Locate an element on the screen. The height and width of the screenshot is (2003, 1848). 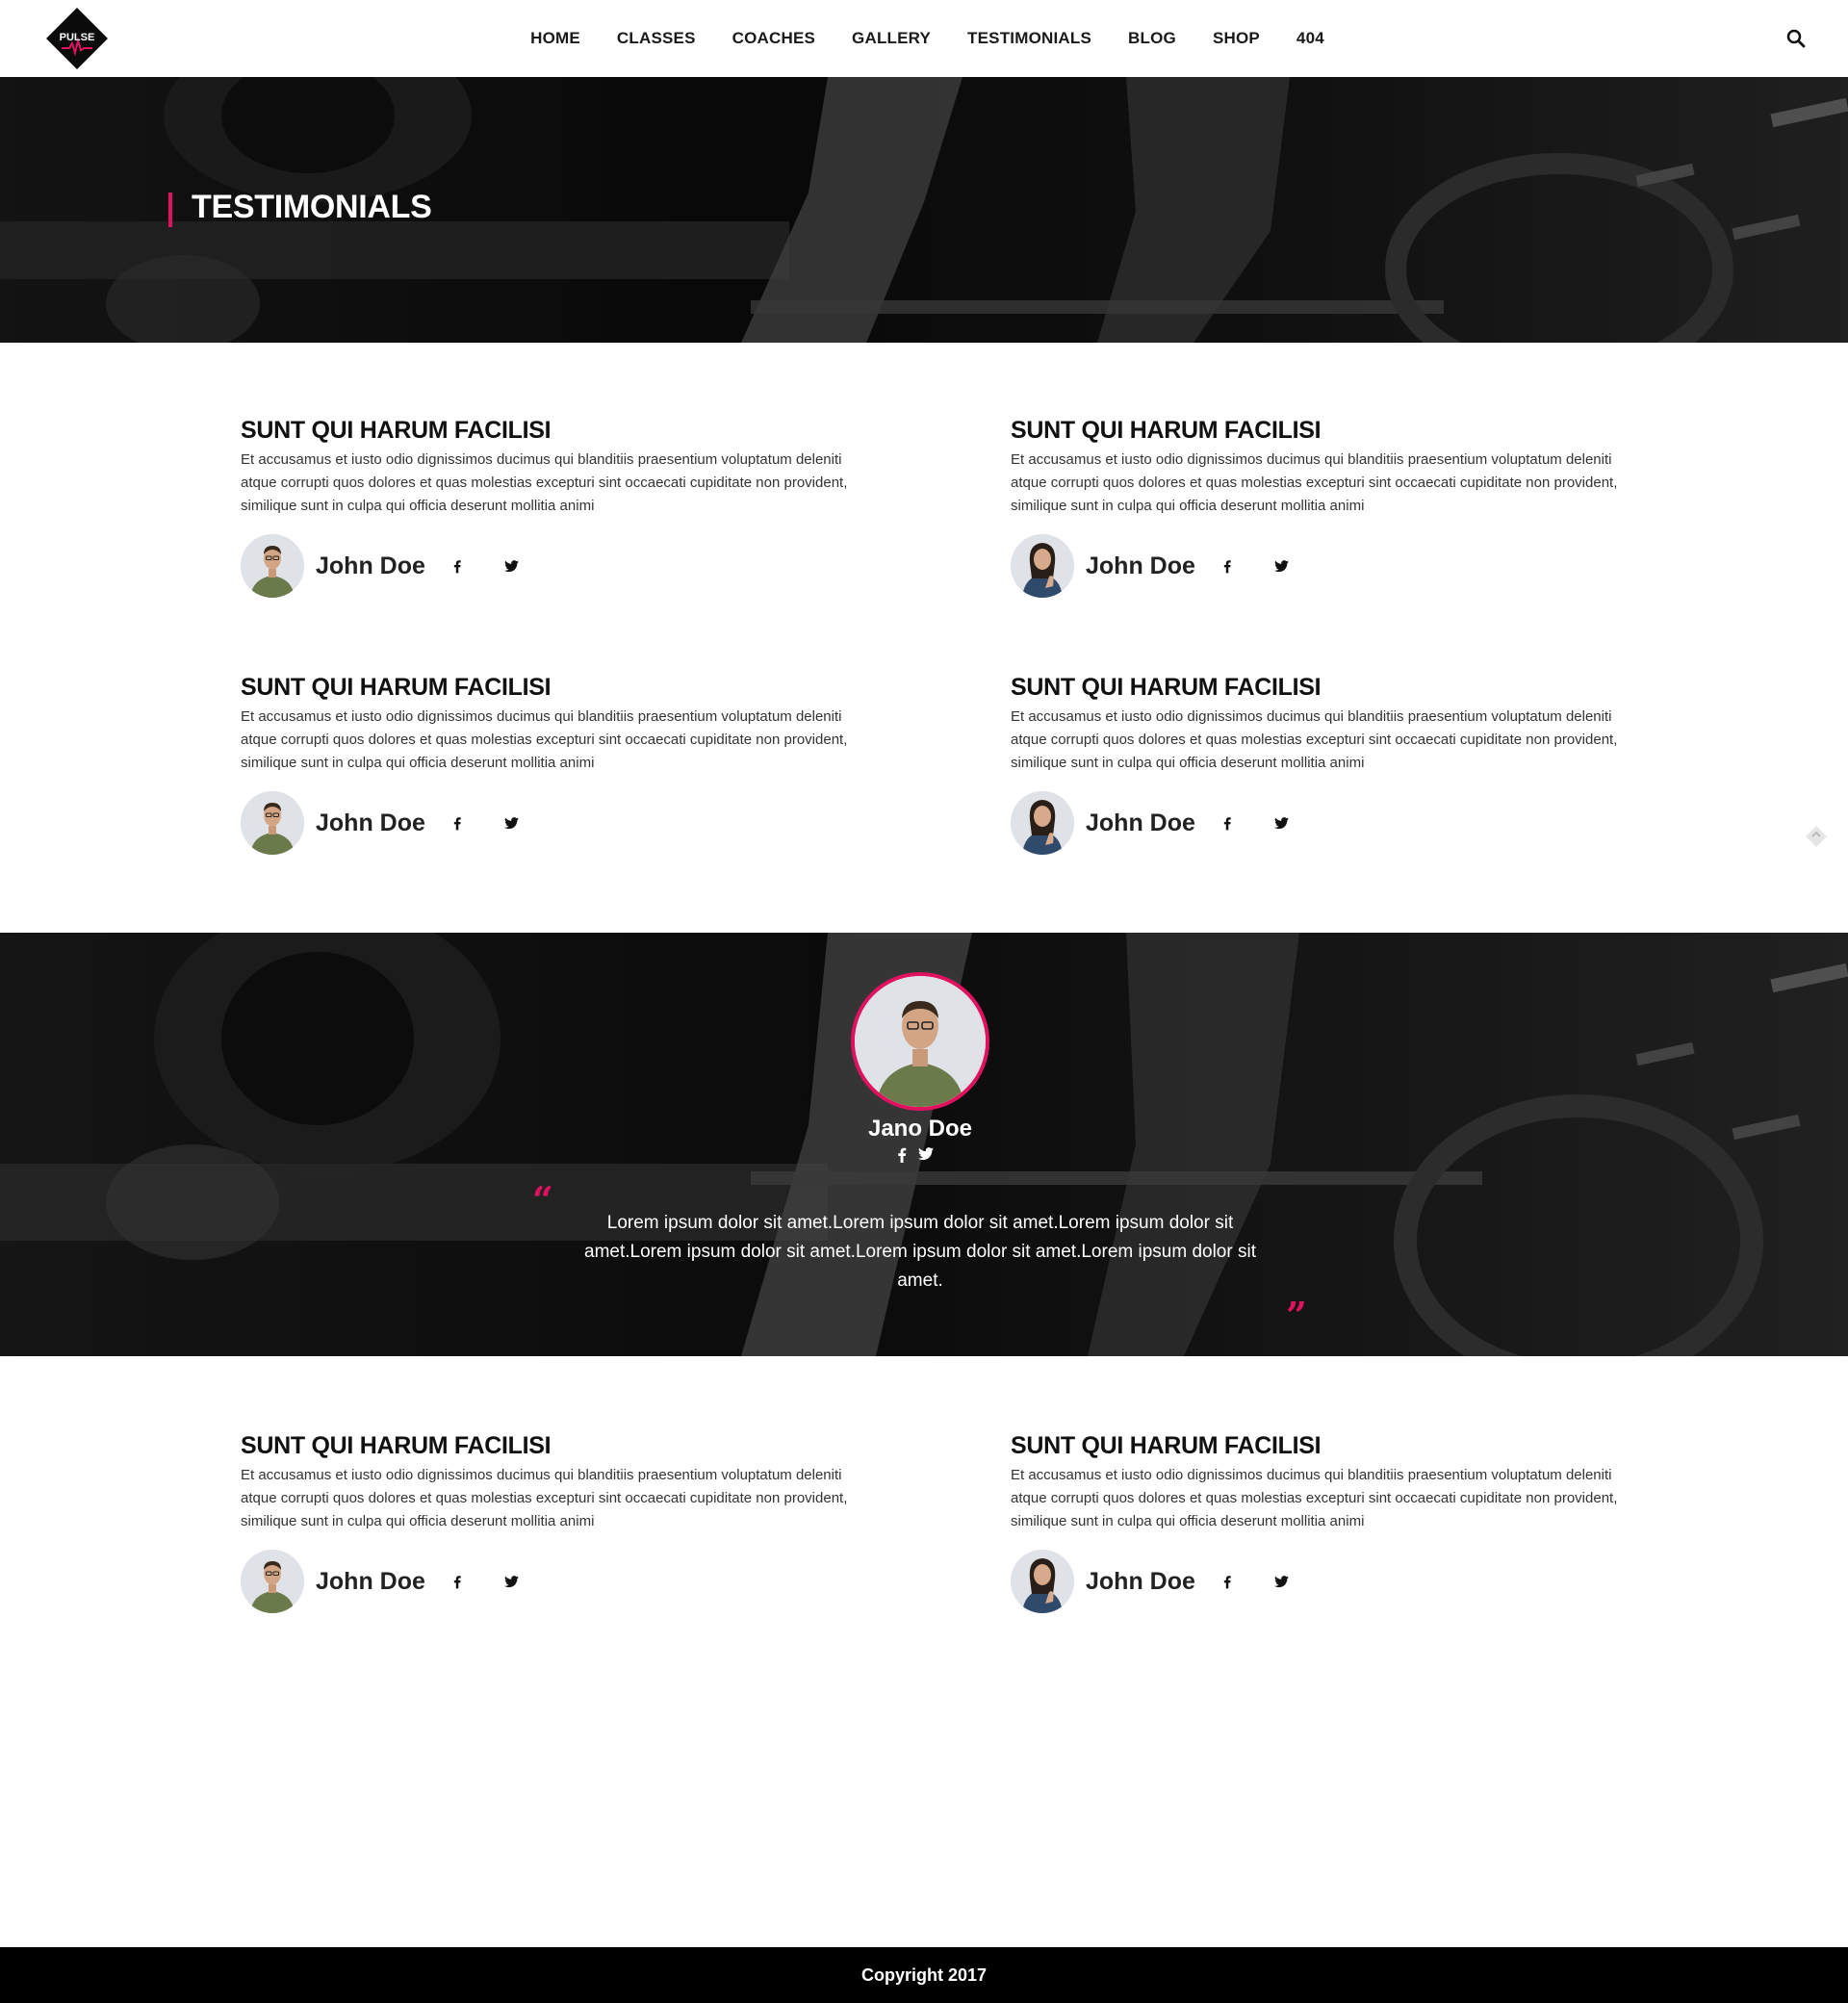
hero-title-accent-bar is located at coordinates (170, 210).